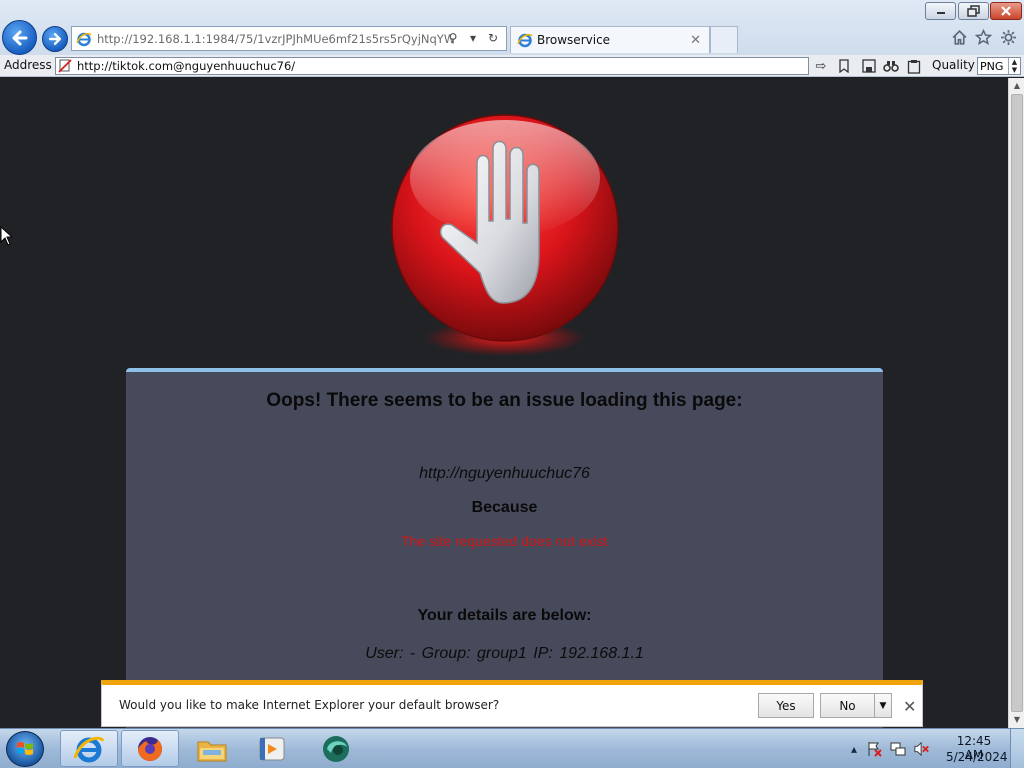 The image size is (1024, 768). I want to click on back-button, so click(19, 37).